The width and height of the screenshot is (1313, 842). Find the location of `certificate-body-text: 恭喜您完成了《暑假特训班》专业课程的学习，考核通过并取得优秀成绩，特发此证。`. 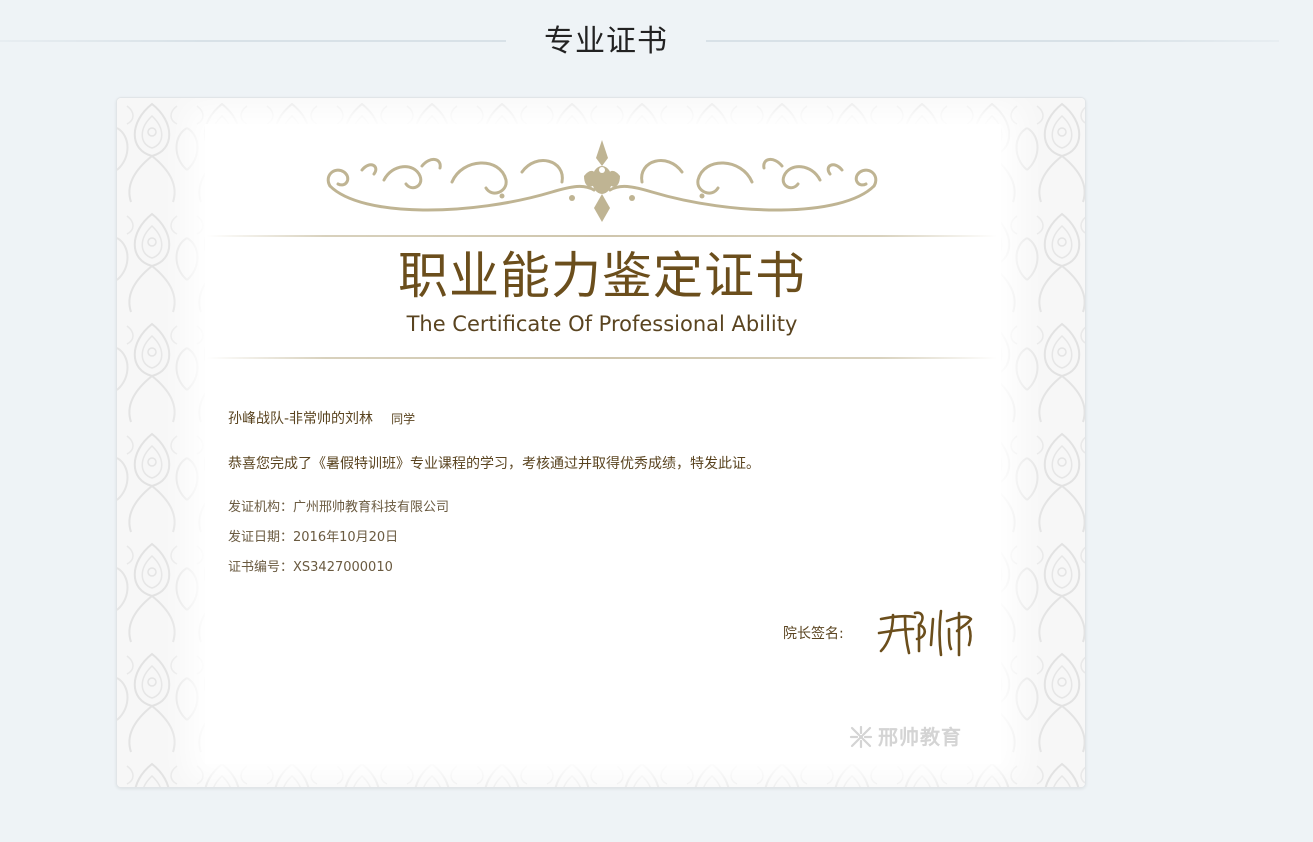

certificate-body-text: 恭喜您完成了《暑假特训班》专业课程的学习，考核通过并取得优秀成绩，特发此证。 is located at coordinates (494, 464).